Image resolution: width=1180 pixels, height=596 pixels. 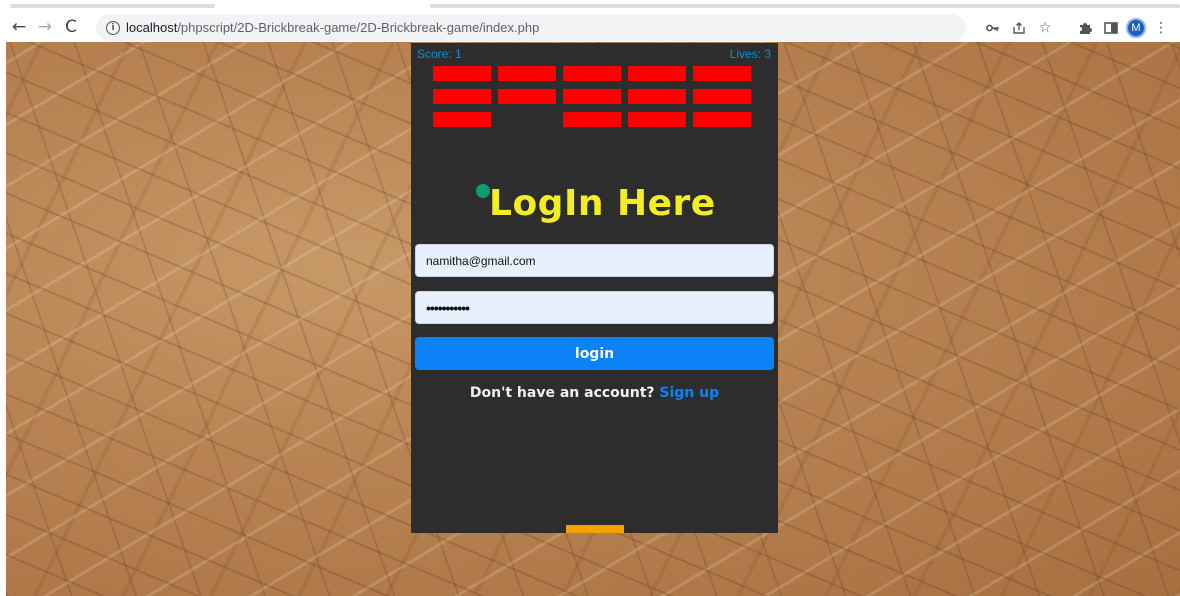 What do you see at coordinates (750, 54) in the screenshot?
I see `lives-label: Lives: 3` at bounding box center [750, 54].